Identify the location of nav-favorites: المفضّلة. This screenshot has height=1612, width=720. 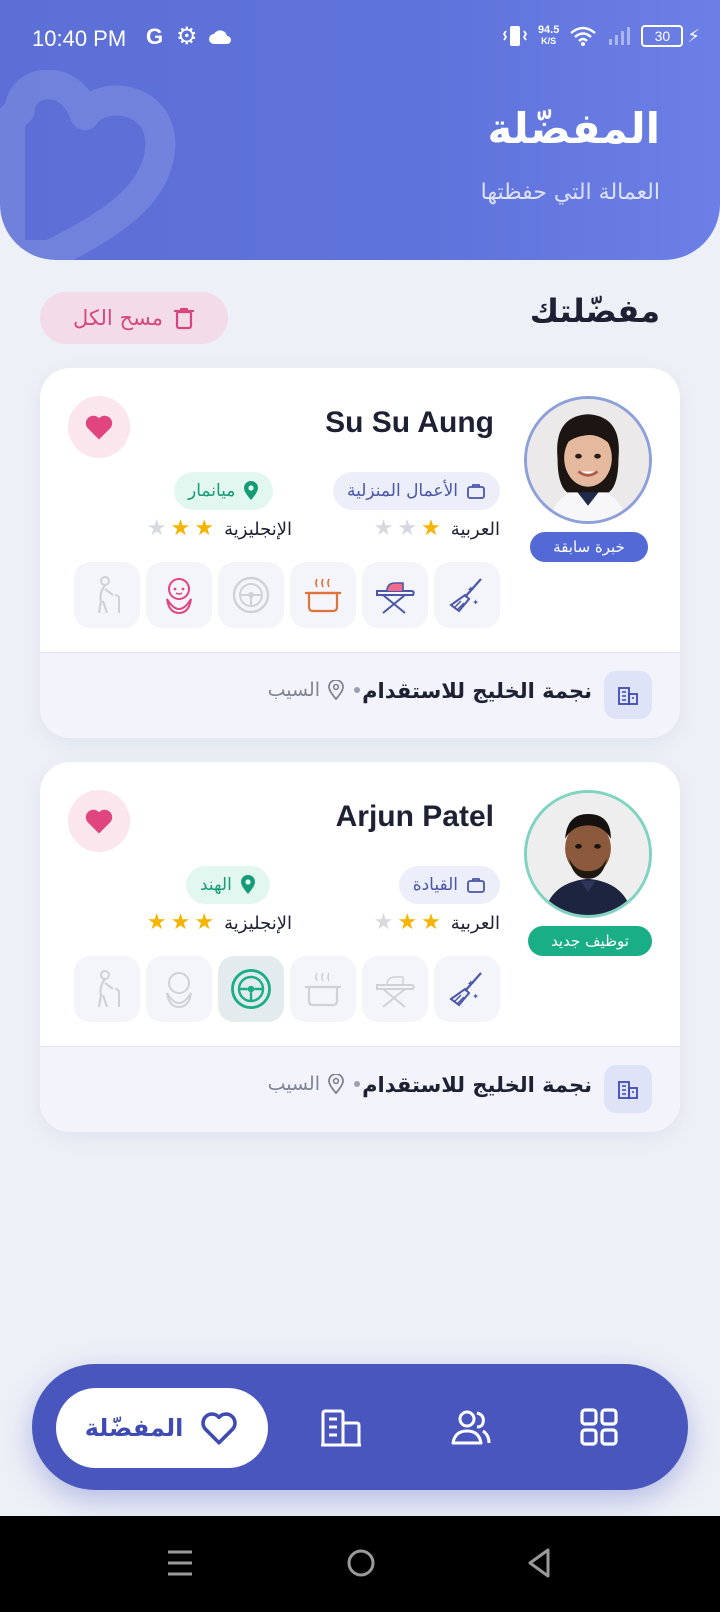
(162, 1428).